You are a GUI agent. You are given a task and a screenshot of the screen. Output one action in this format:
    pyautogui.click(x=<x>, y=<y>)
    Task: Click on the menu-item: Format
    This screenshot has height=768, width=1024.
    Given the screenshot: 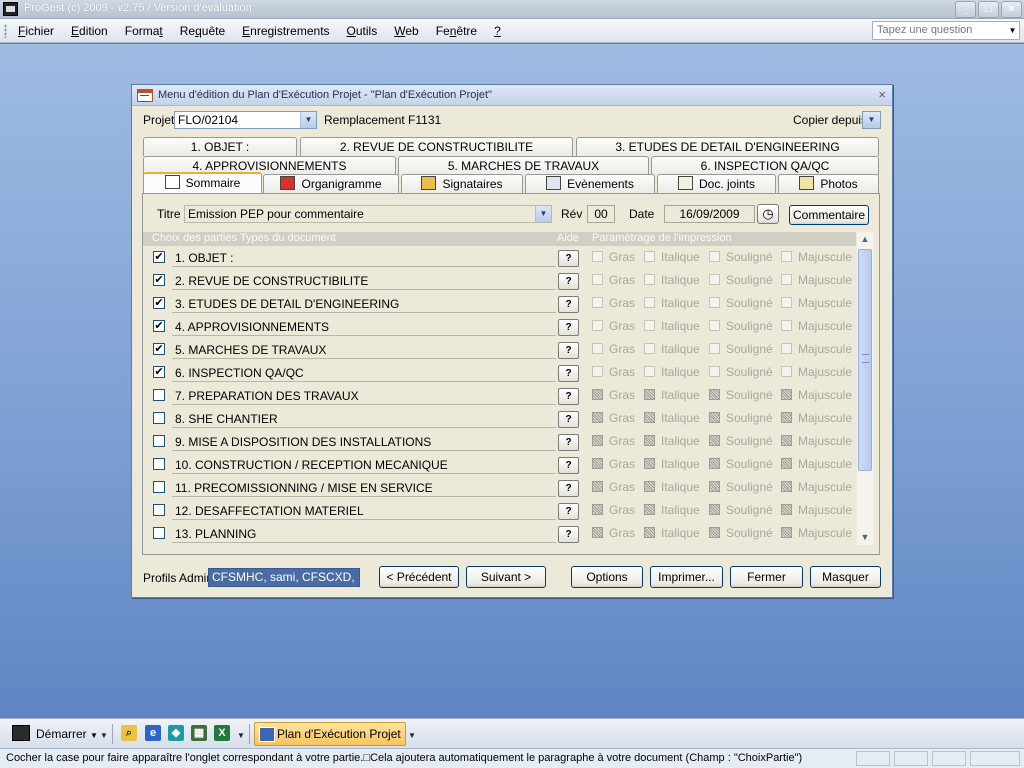 What is the action you would take?
    pyautogui.click(x=144, y=31)
    